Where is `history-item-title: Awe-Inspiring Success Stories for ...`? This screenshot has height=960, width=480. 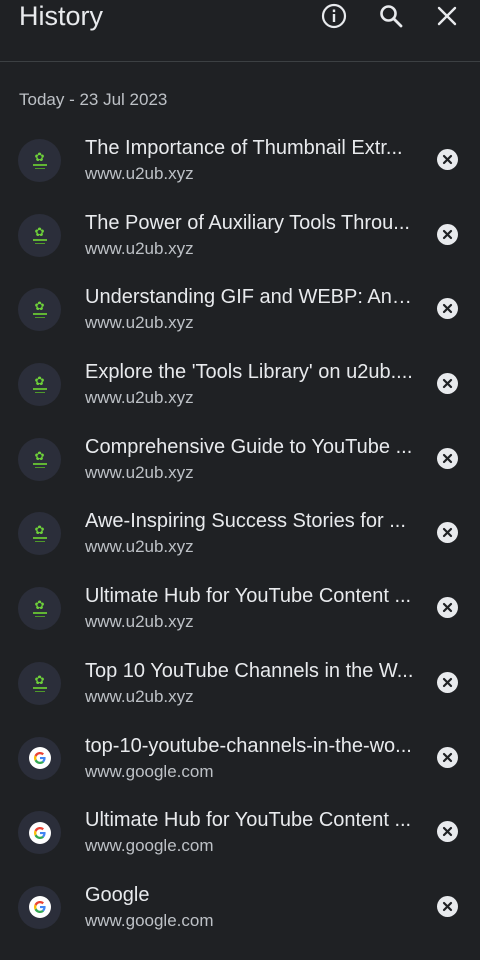 history-item-title: Awe-Inspiring Success Stories for ... is located at coordinates (245, 521).